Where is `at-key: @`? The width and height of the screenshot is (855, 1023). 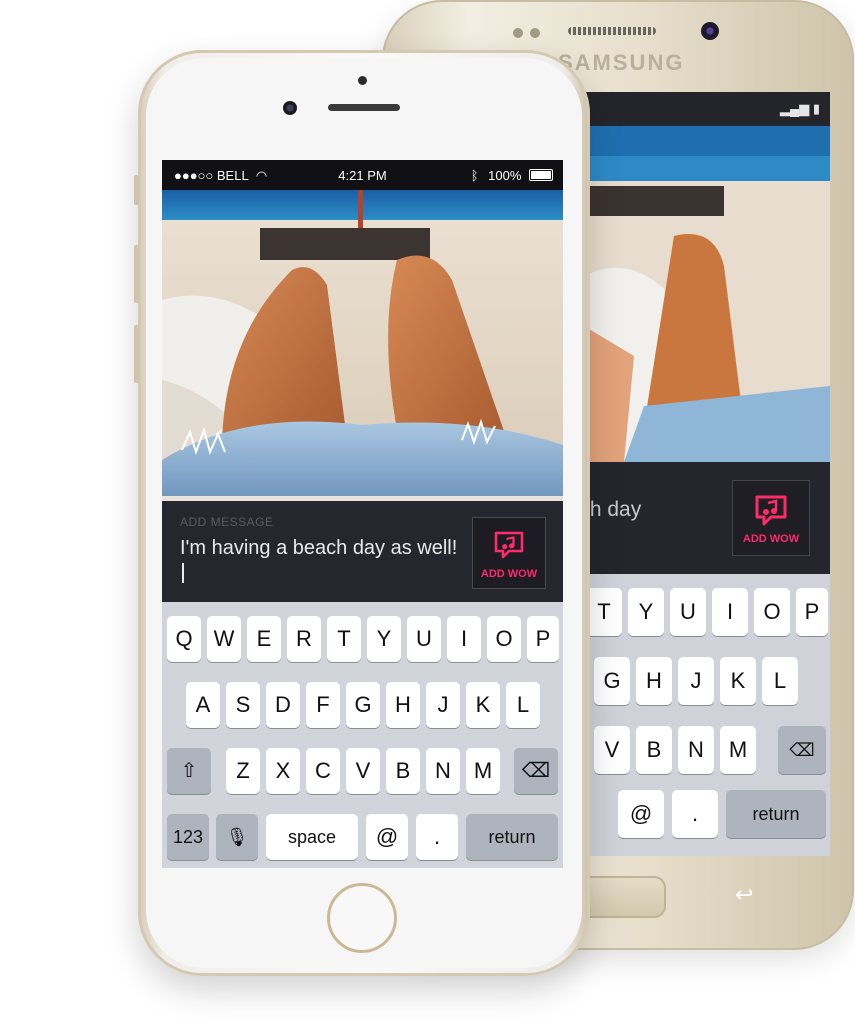 at-key: @ is located at coordinates (387, 837).